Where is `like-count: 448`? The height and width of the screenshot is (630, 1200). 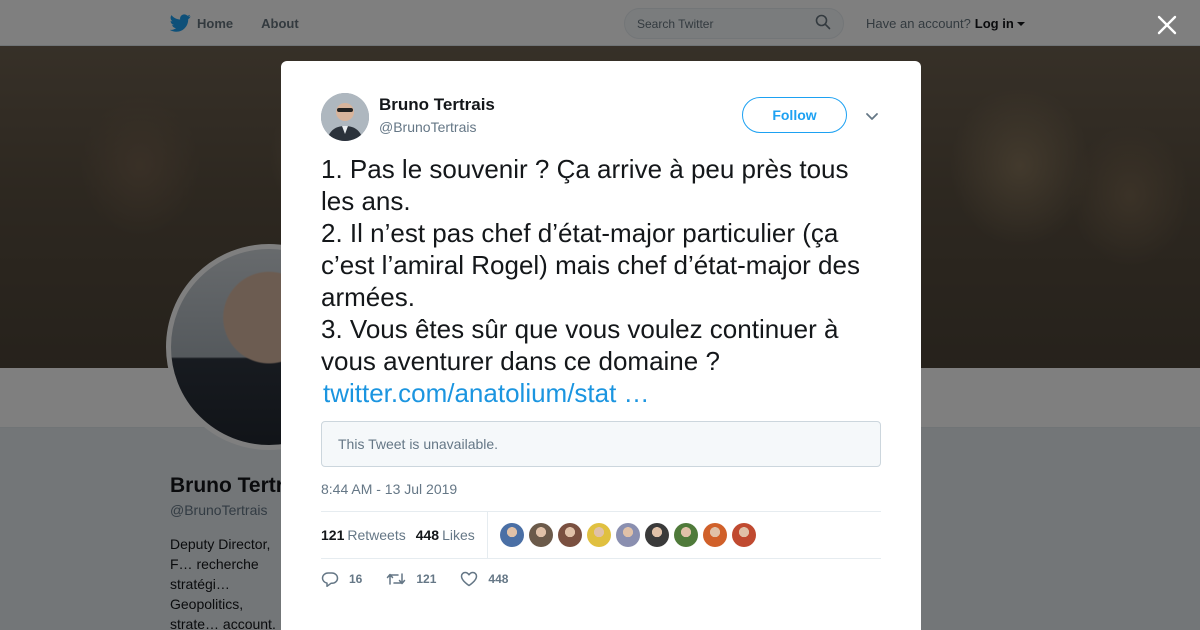
like-count: 448 is located at coordinates (498, 579).